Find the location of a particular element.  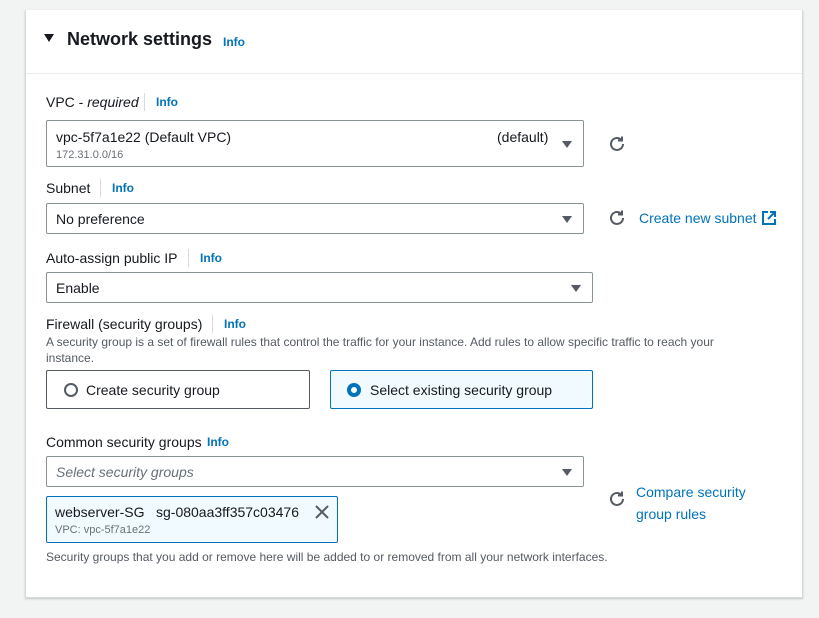

select-existing-security-group-tile: Select existing security group is located at coordinates (461, 389).